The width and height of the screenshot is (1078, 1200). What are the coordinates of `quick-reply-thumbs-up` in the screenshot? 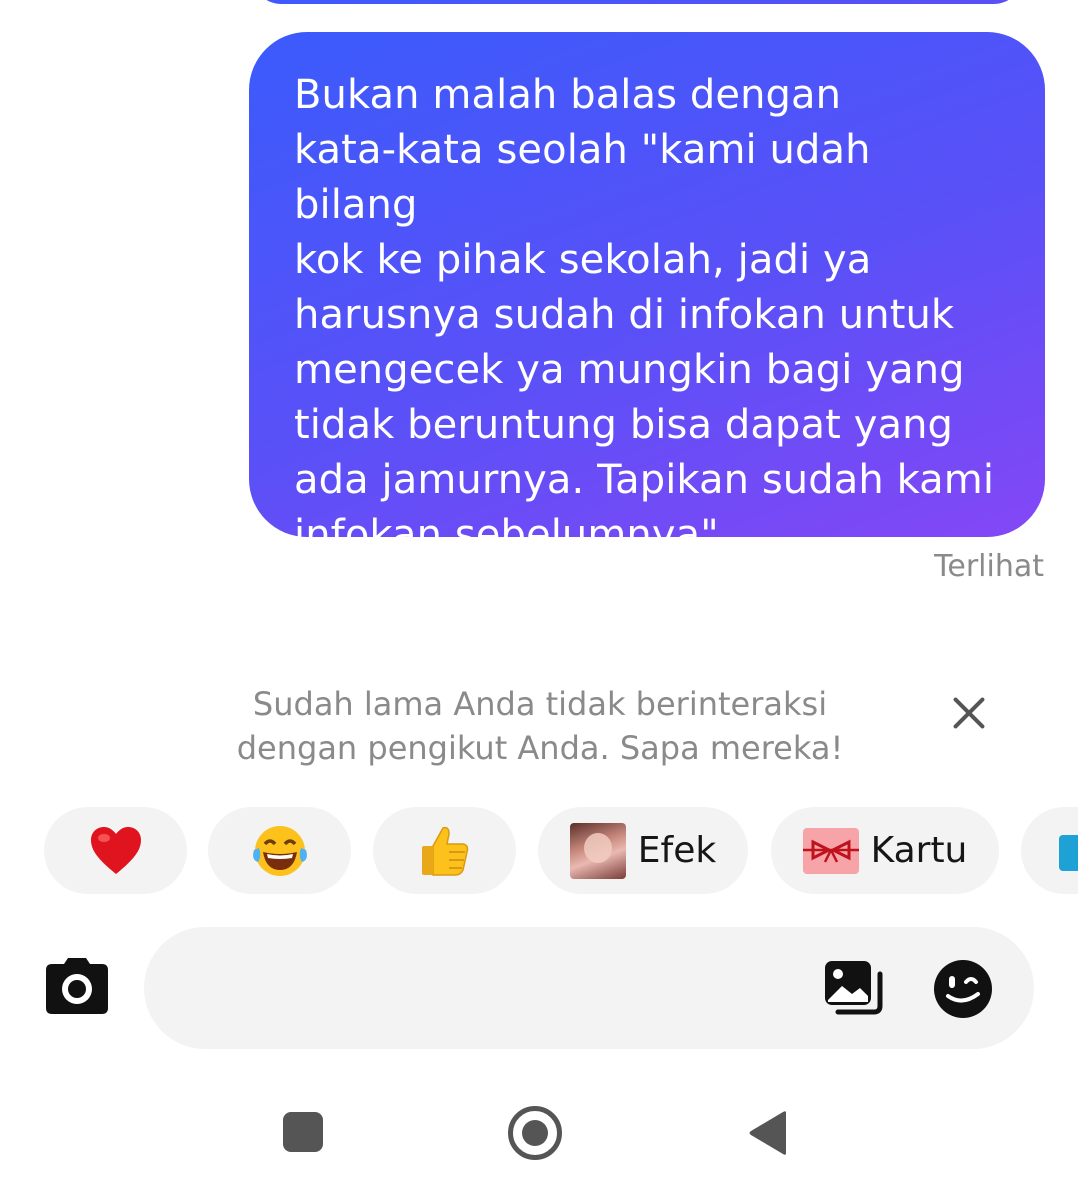 It's located at (444, 850).